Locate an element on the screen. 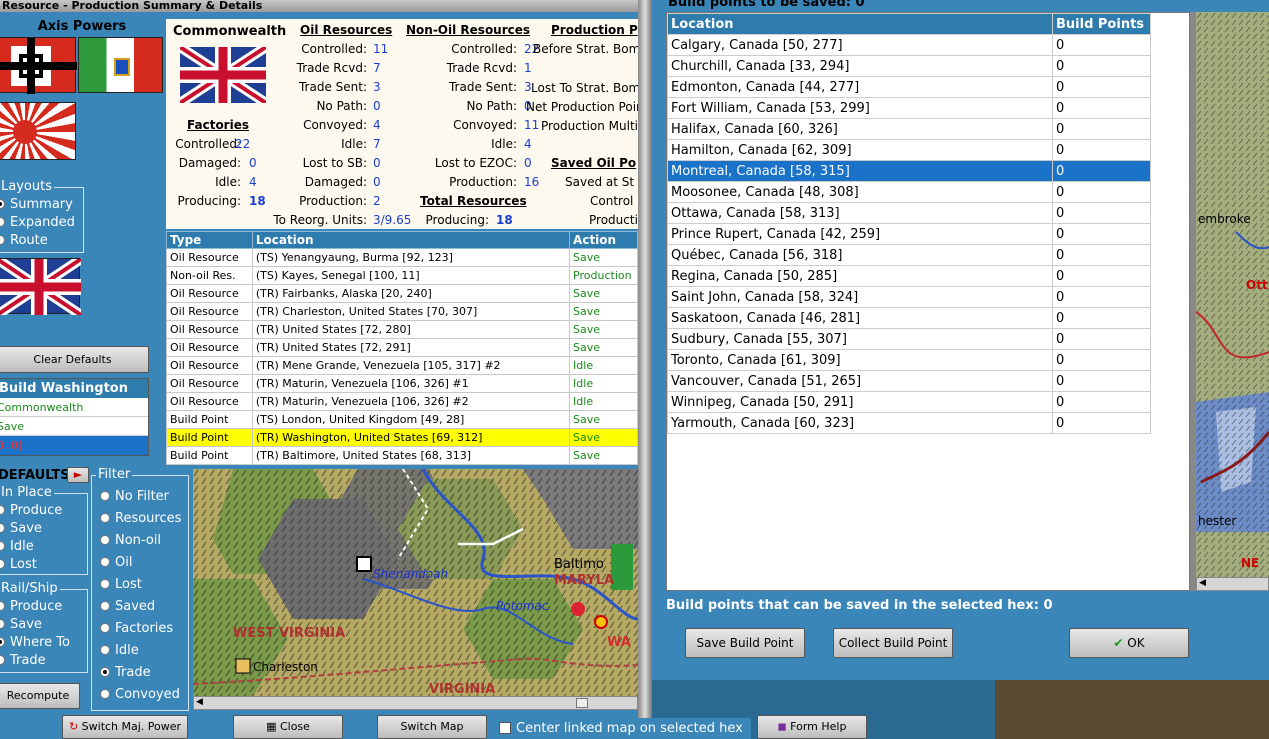 The width and height of the screenshot is (1269, 739). oil-row-label: Trade Rcvd: is located at coordinates (331, 68).